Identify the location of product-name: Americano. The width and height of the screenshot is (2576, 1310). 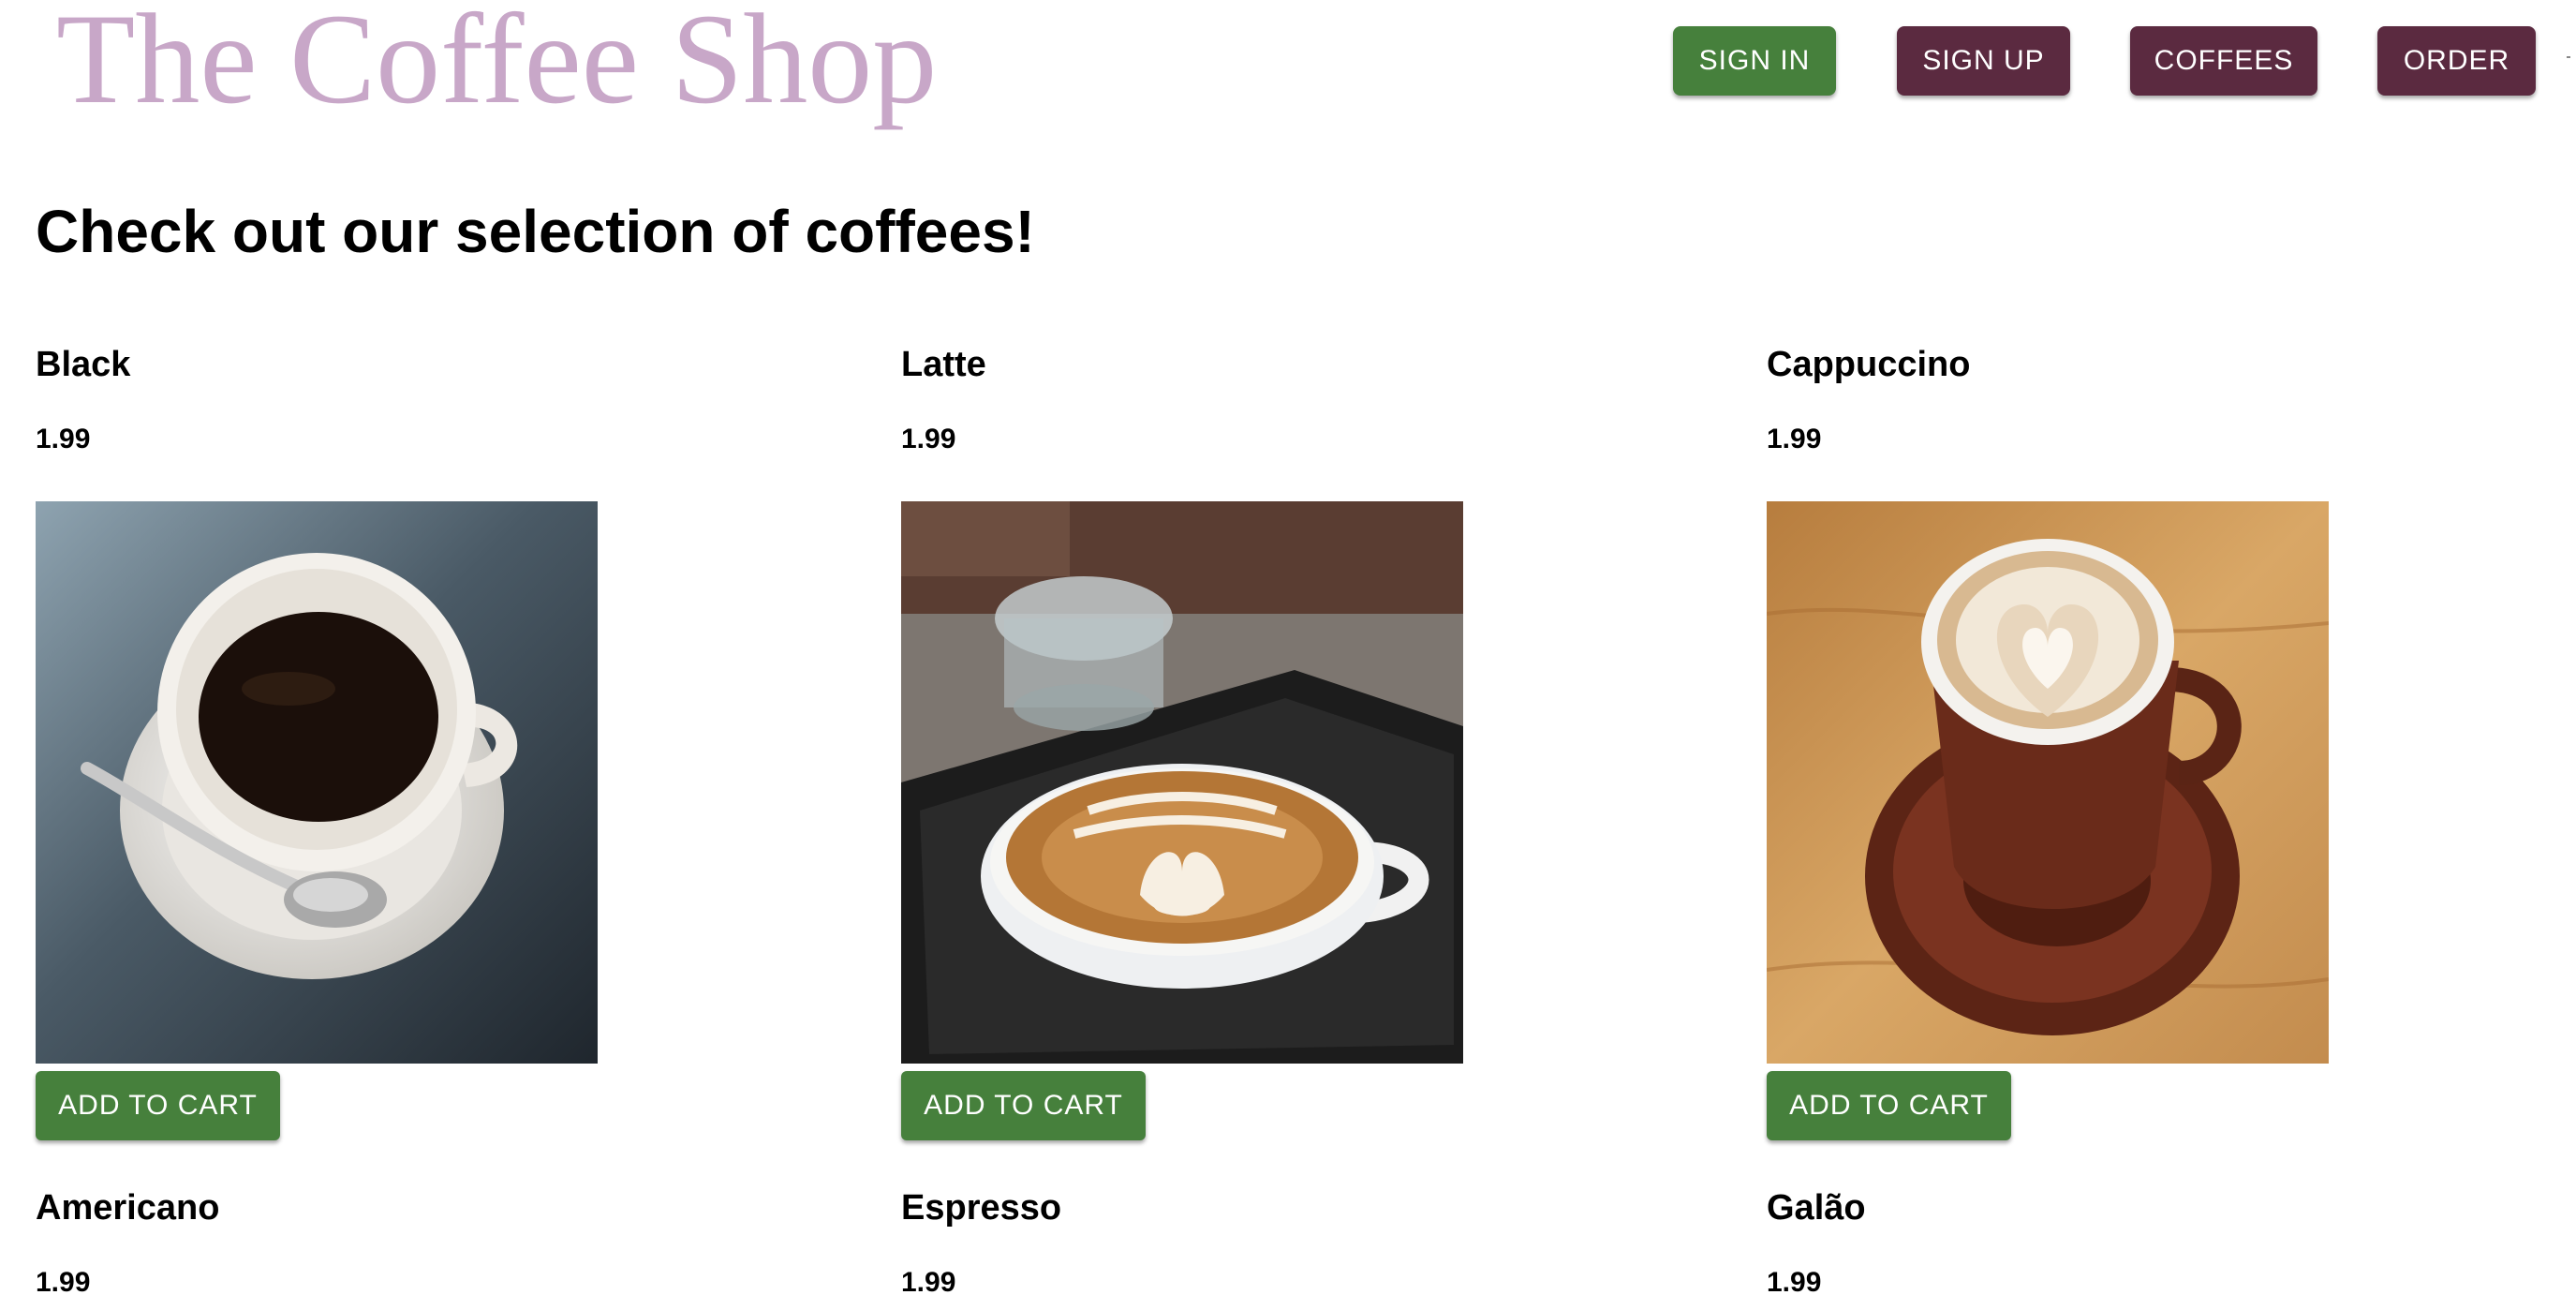
(128, 1208).